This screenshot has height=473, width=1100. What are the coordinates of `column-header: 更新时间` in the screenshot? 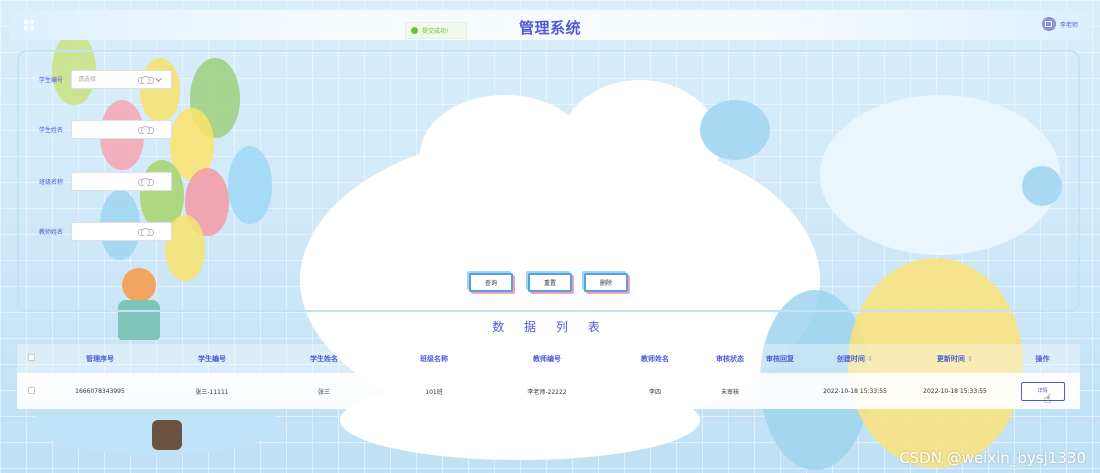 It's located at (950, 358).